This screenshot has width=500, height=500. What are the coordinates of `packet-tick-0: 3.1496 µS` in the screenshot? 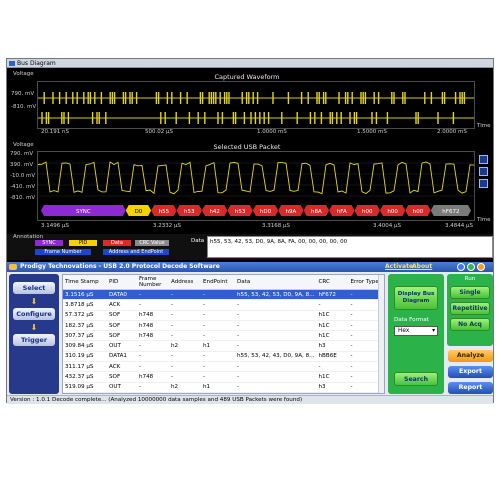 It's located at (55, 226).